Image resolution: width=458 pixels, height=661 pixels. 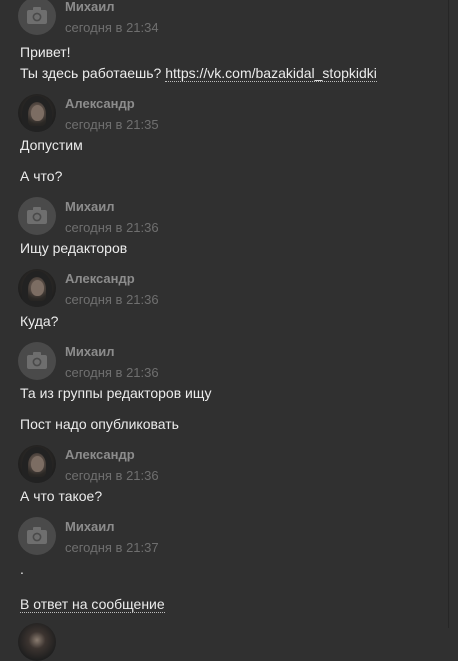 What do you see at coordinates (74, 248) in the screenshot?
I see `message-text: Ищу редакторов` at bounding box center [74, 248].